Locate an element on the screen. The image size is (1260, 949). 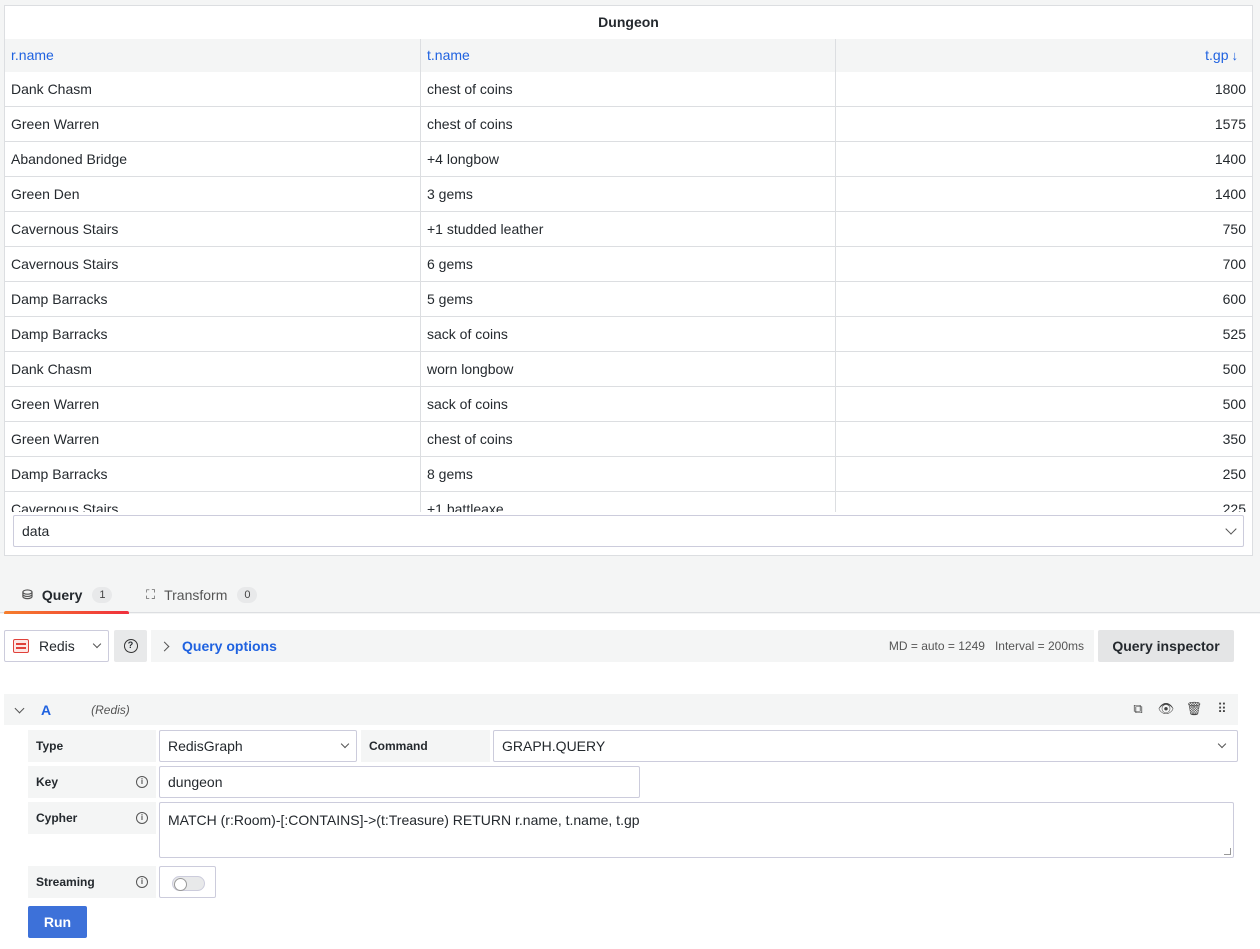
table-row: Damp Barracks 8 gems 250 is located at coordinates (628, 474).